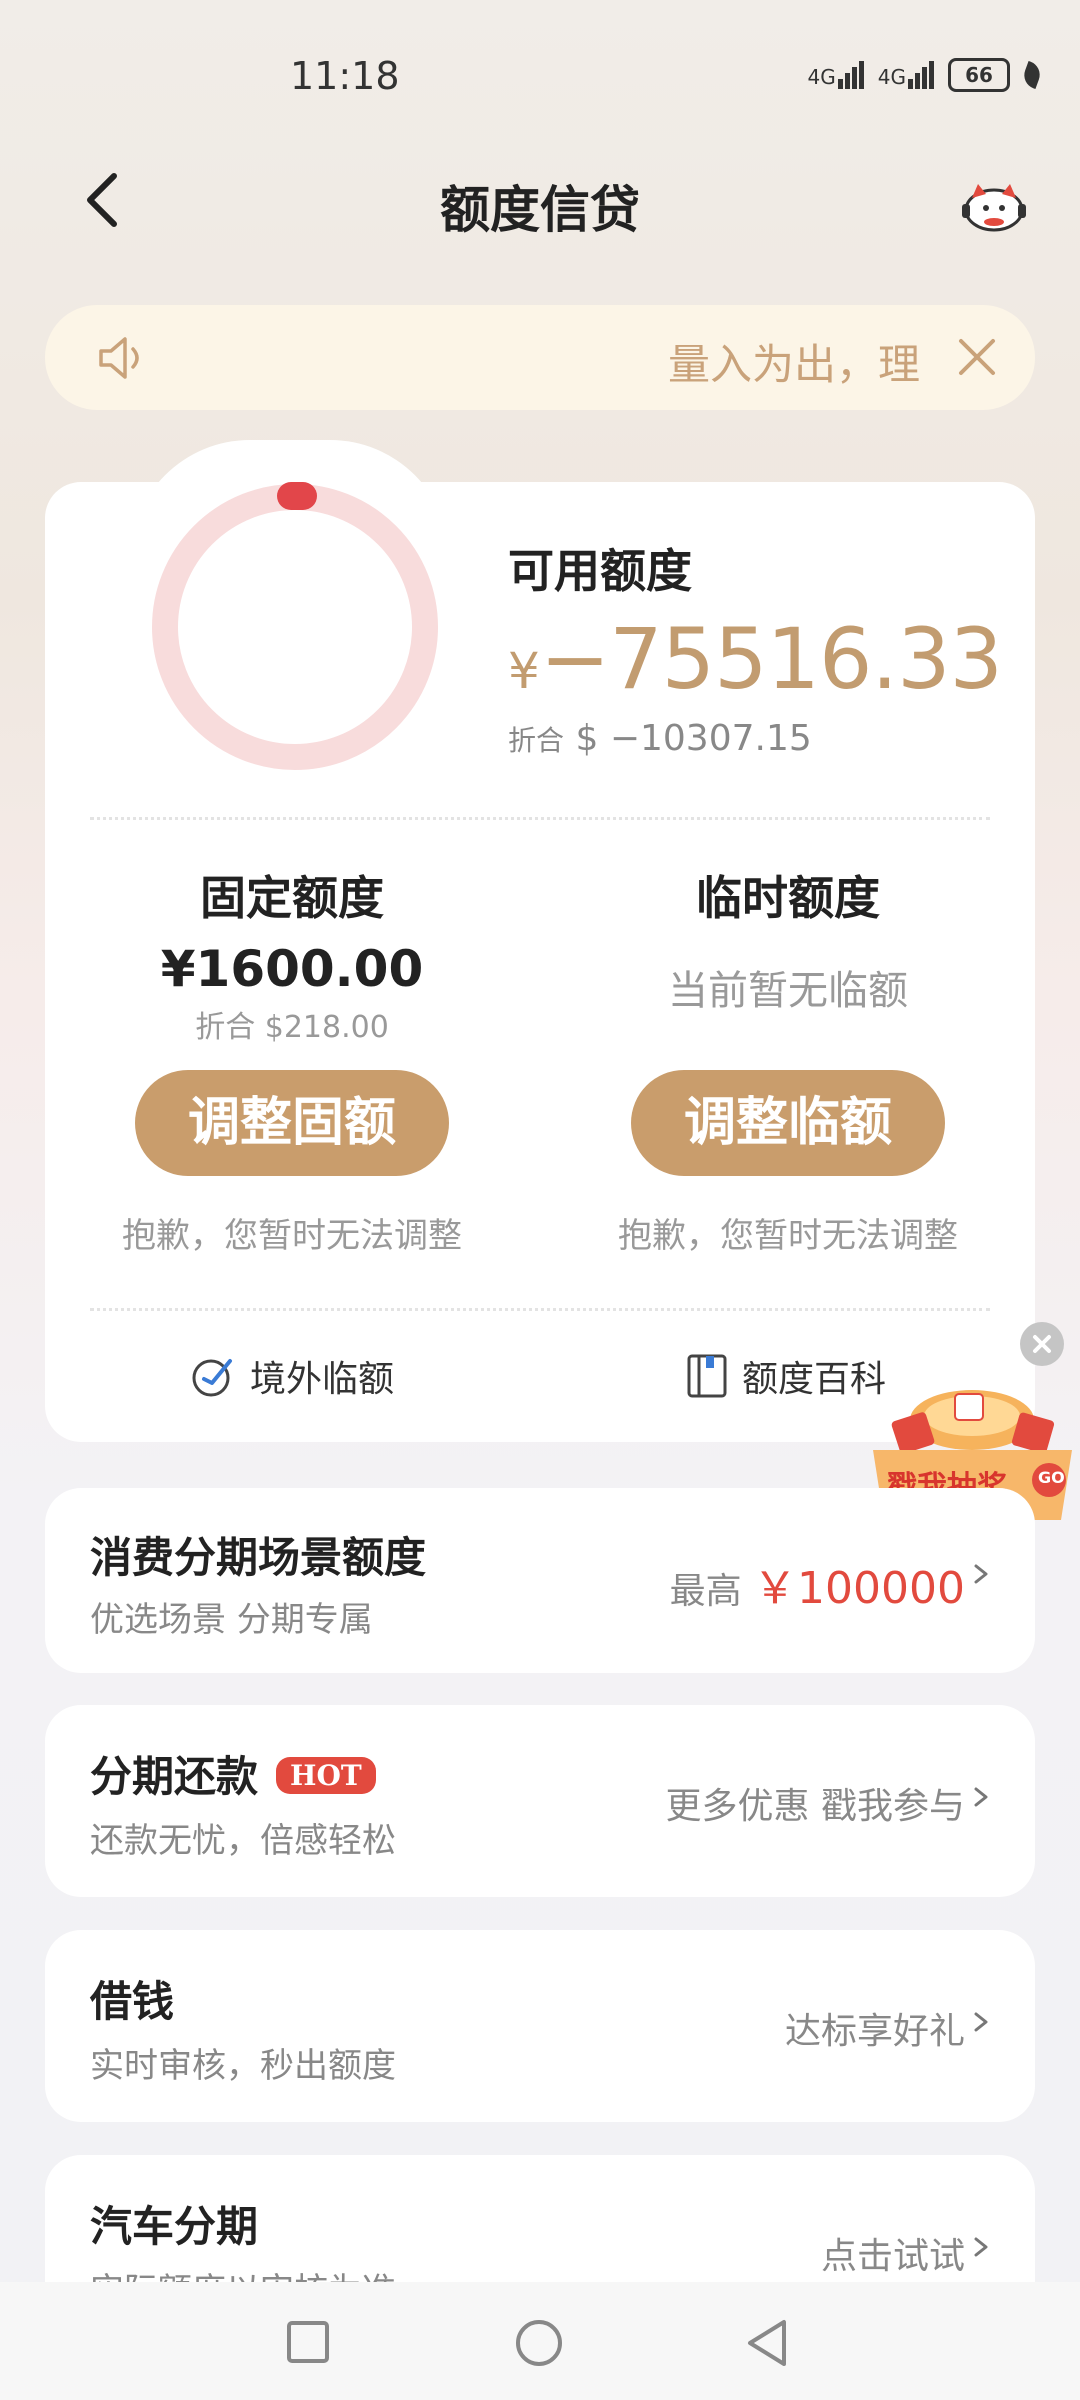  I want to click on list-item-installment-repay: 分期还款 HOT 还款无忧，倍感轻松 更多优惠 戳我参与, so click(540, 1801).